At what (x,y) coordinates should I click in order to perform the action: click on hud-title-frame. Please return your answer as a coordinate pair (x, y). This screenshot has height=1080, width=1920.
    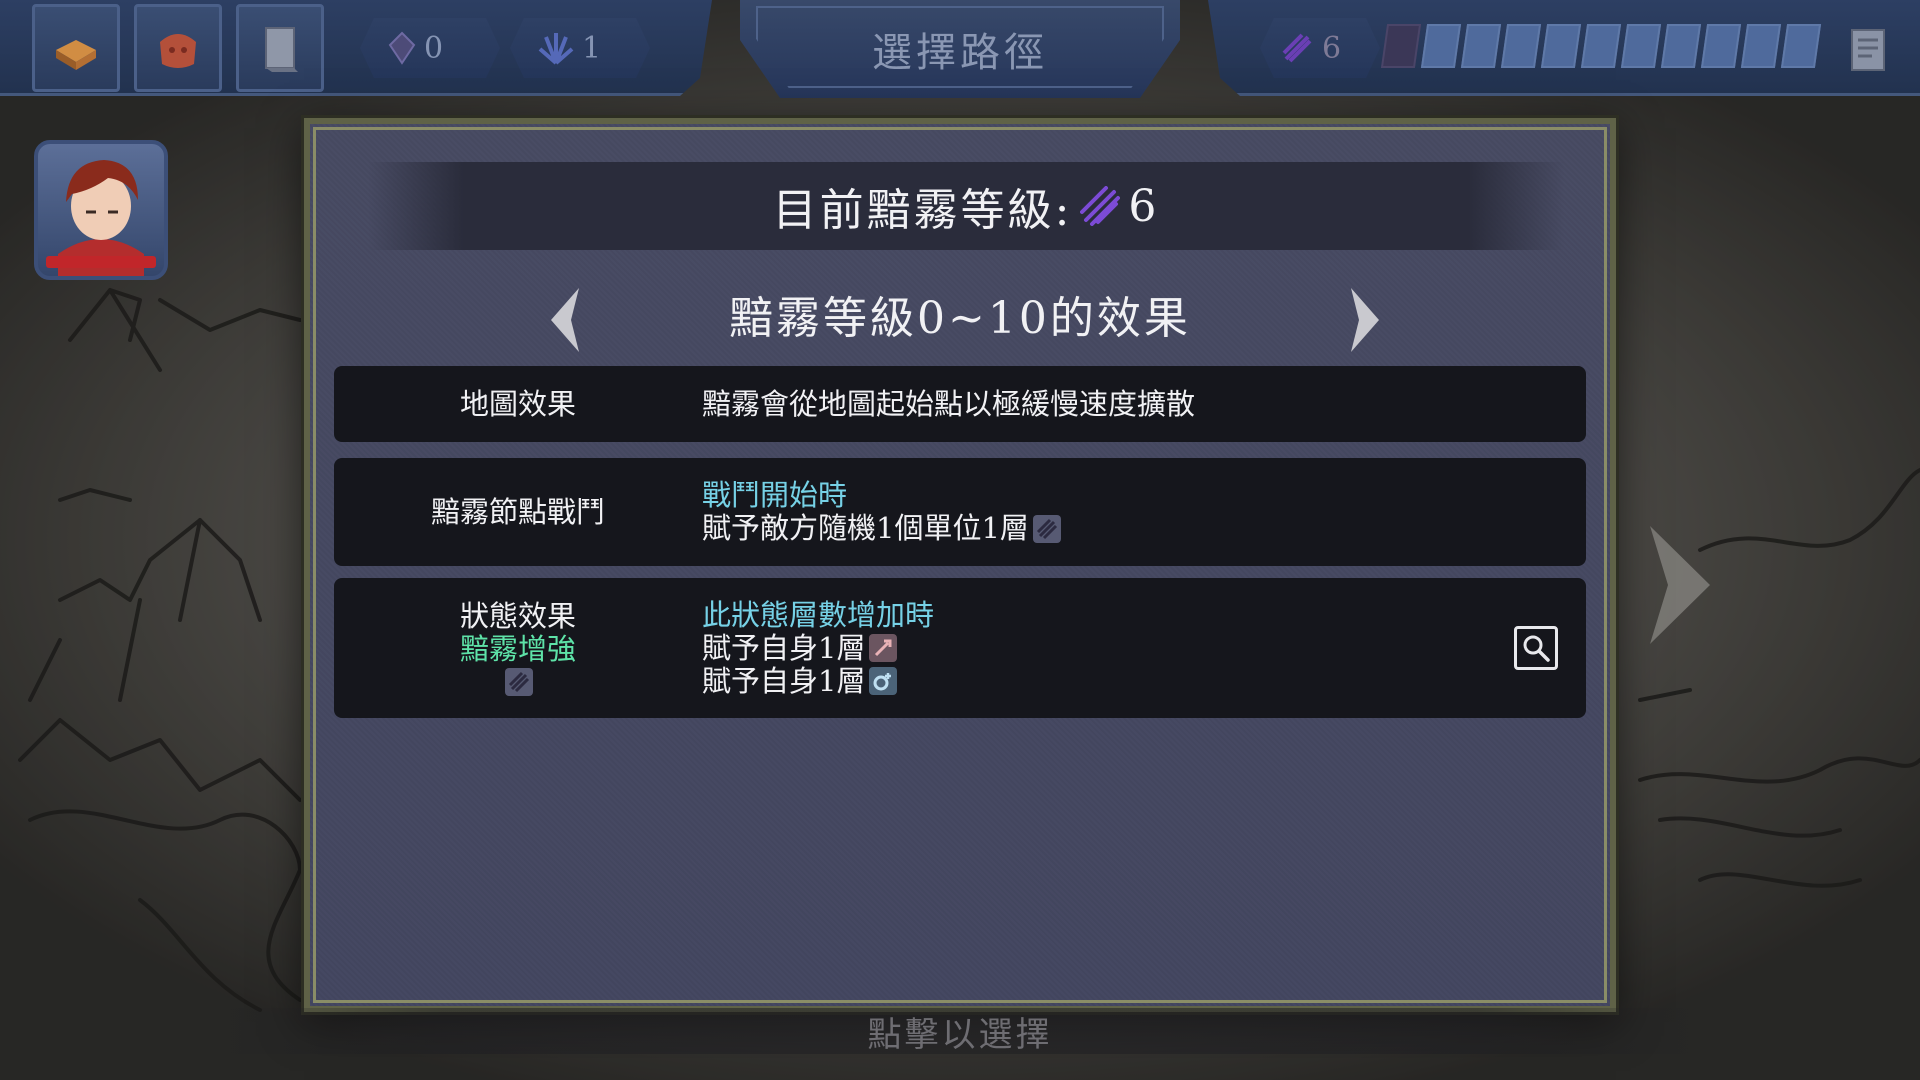
    Looking at the image, I should click on (960, 47).